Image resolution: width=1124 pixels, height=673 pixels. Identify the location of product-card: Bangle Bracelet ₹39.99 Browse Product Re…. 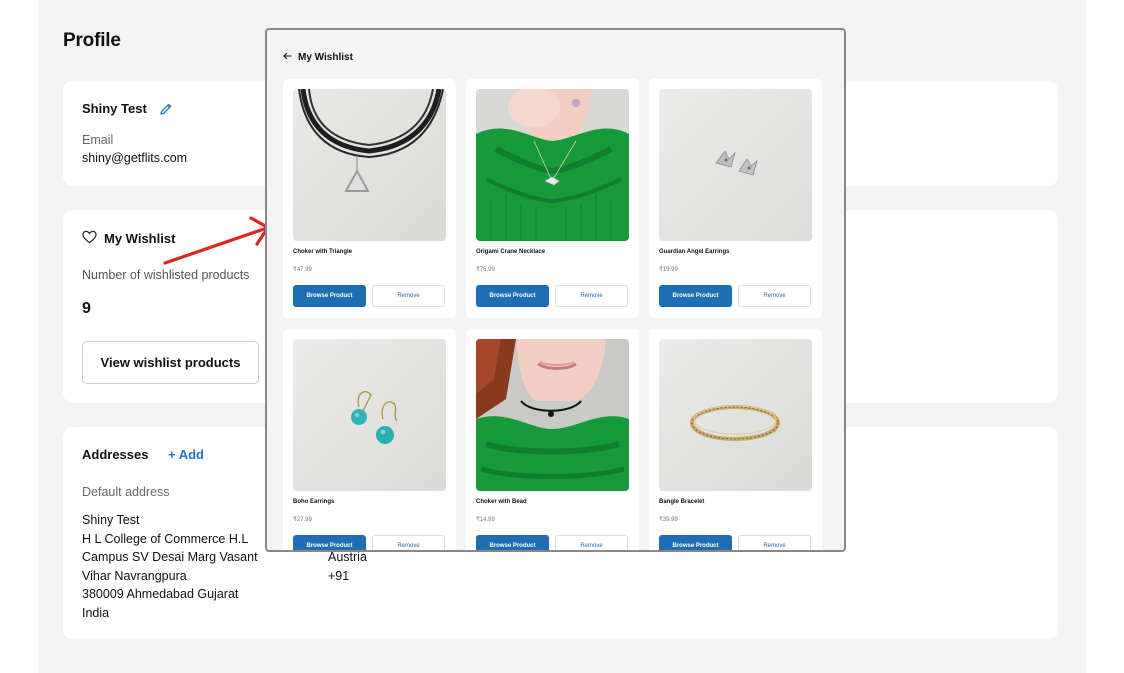
(735, 439).